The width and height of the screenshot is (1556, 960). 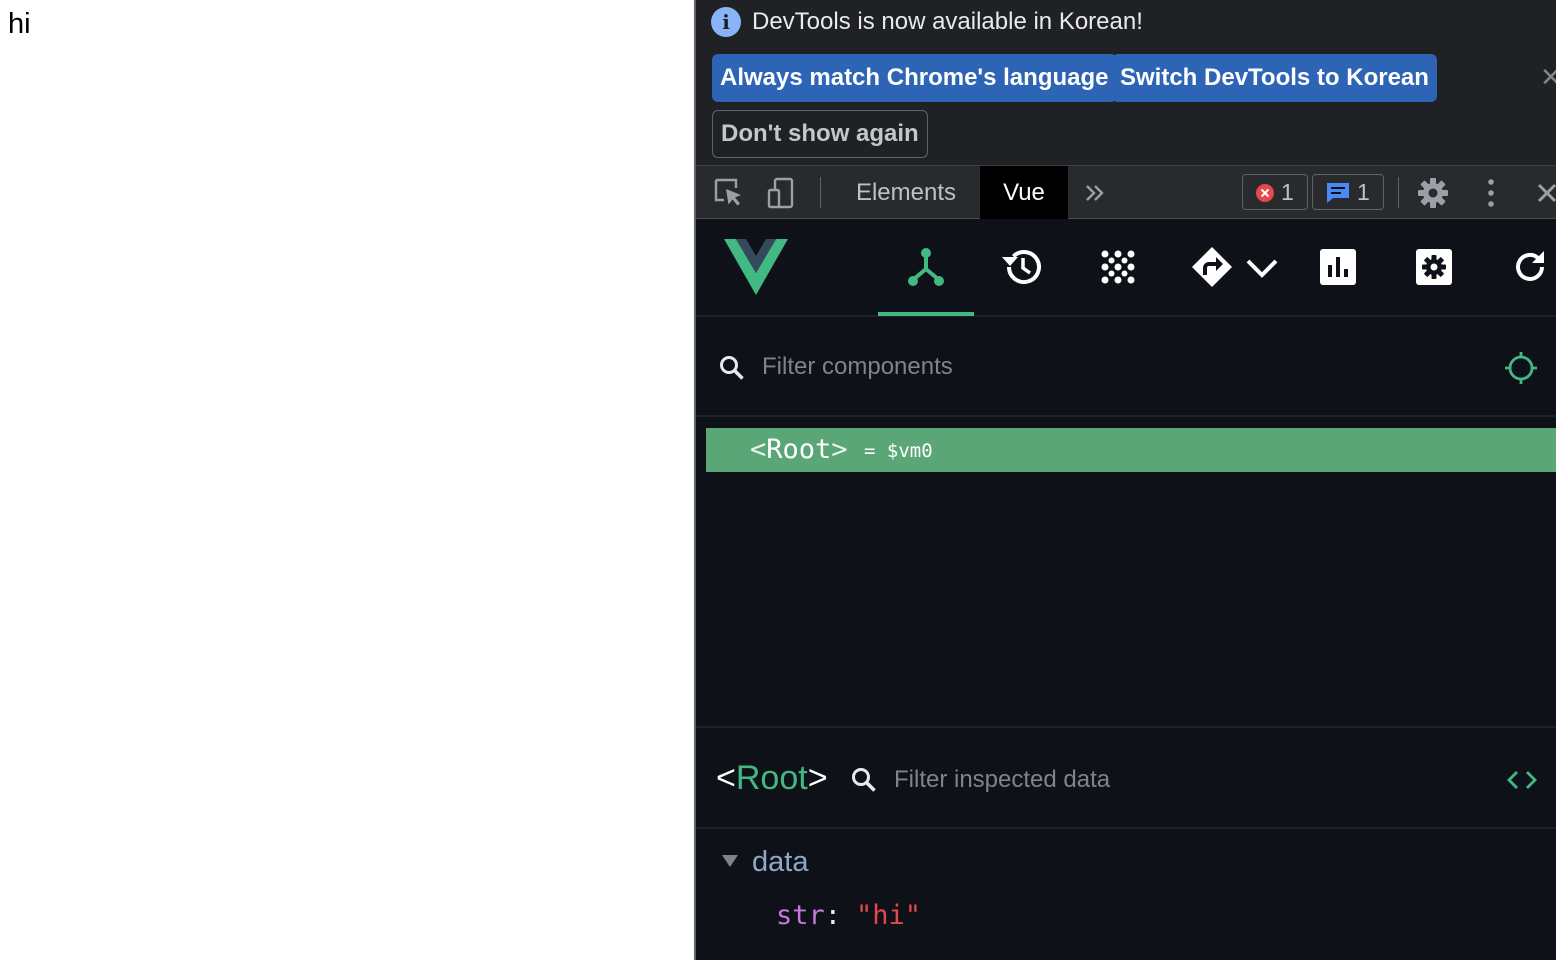 What do you see at coordinates (926, 314) in the screenshot?
I see `components-tab-indicator` at bounding box center [926, 314].